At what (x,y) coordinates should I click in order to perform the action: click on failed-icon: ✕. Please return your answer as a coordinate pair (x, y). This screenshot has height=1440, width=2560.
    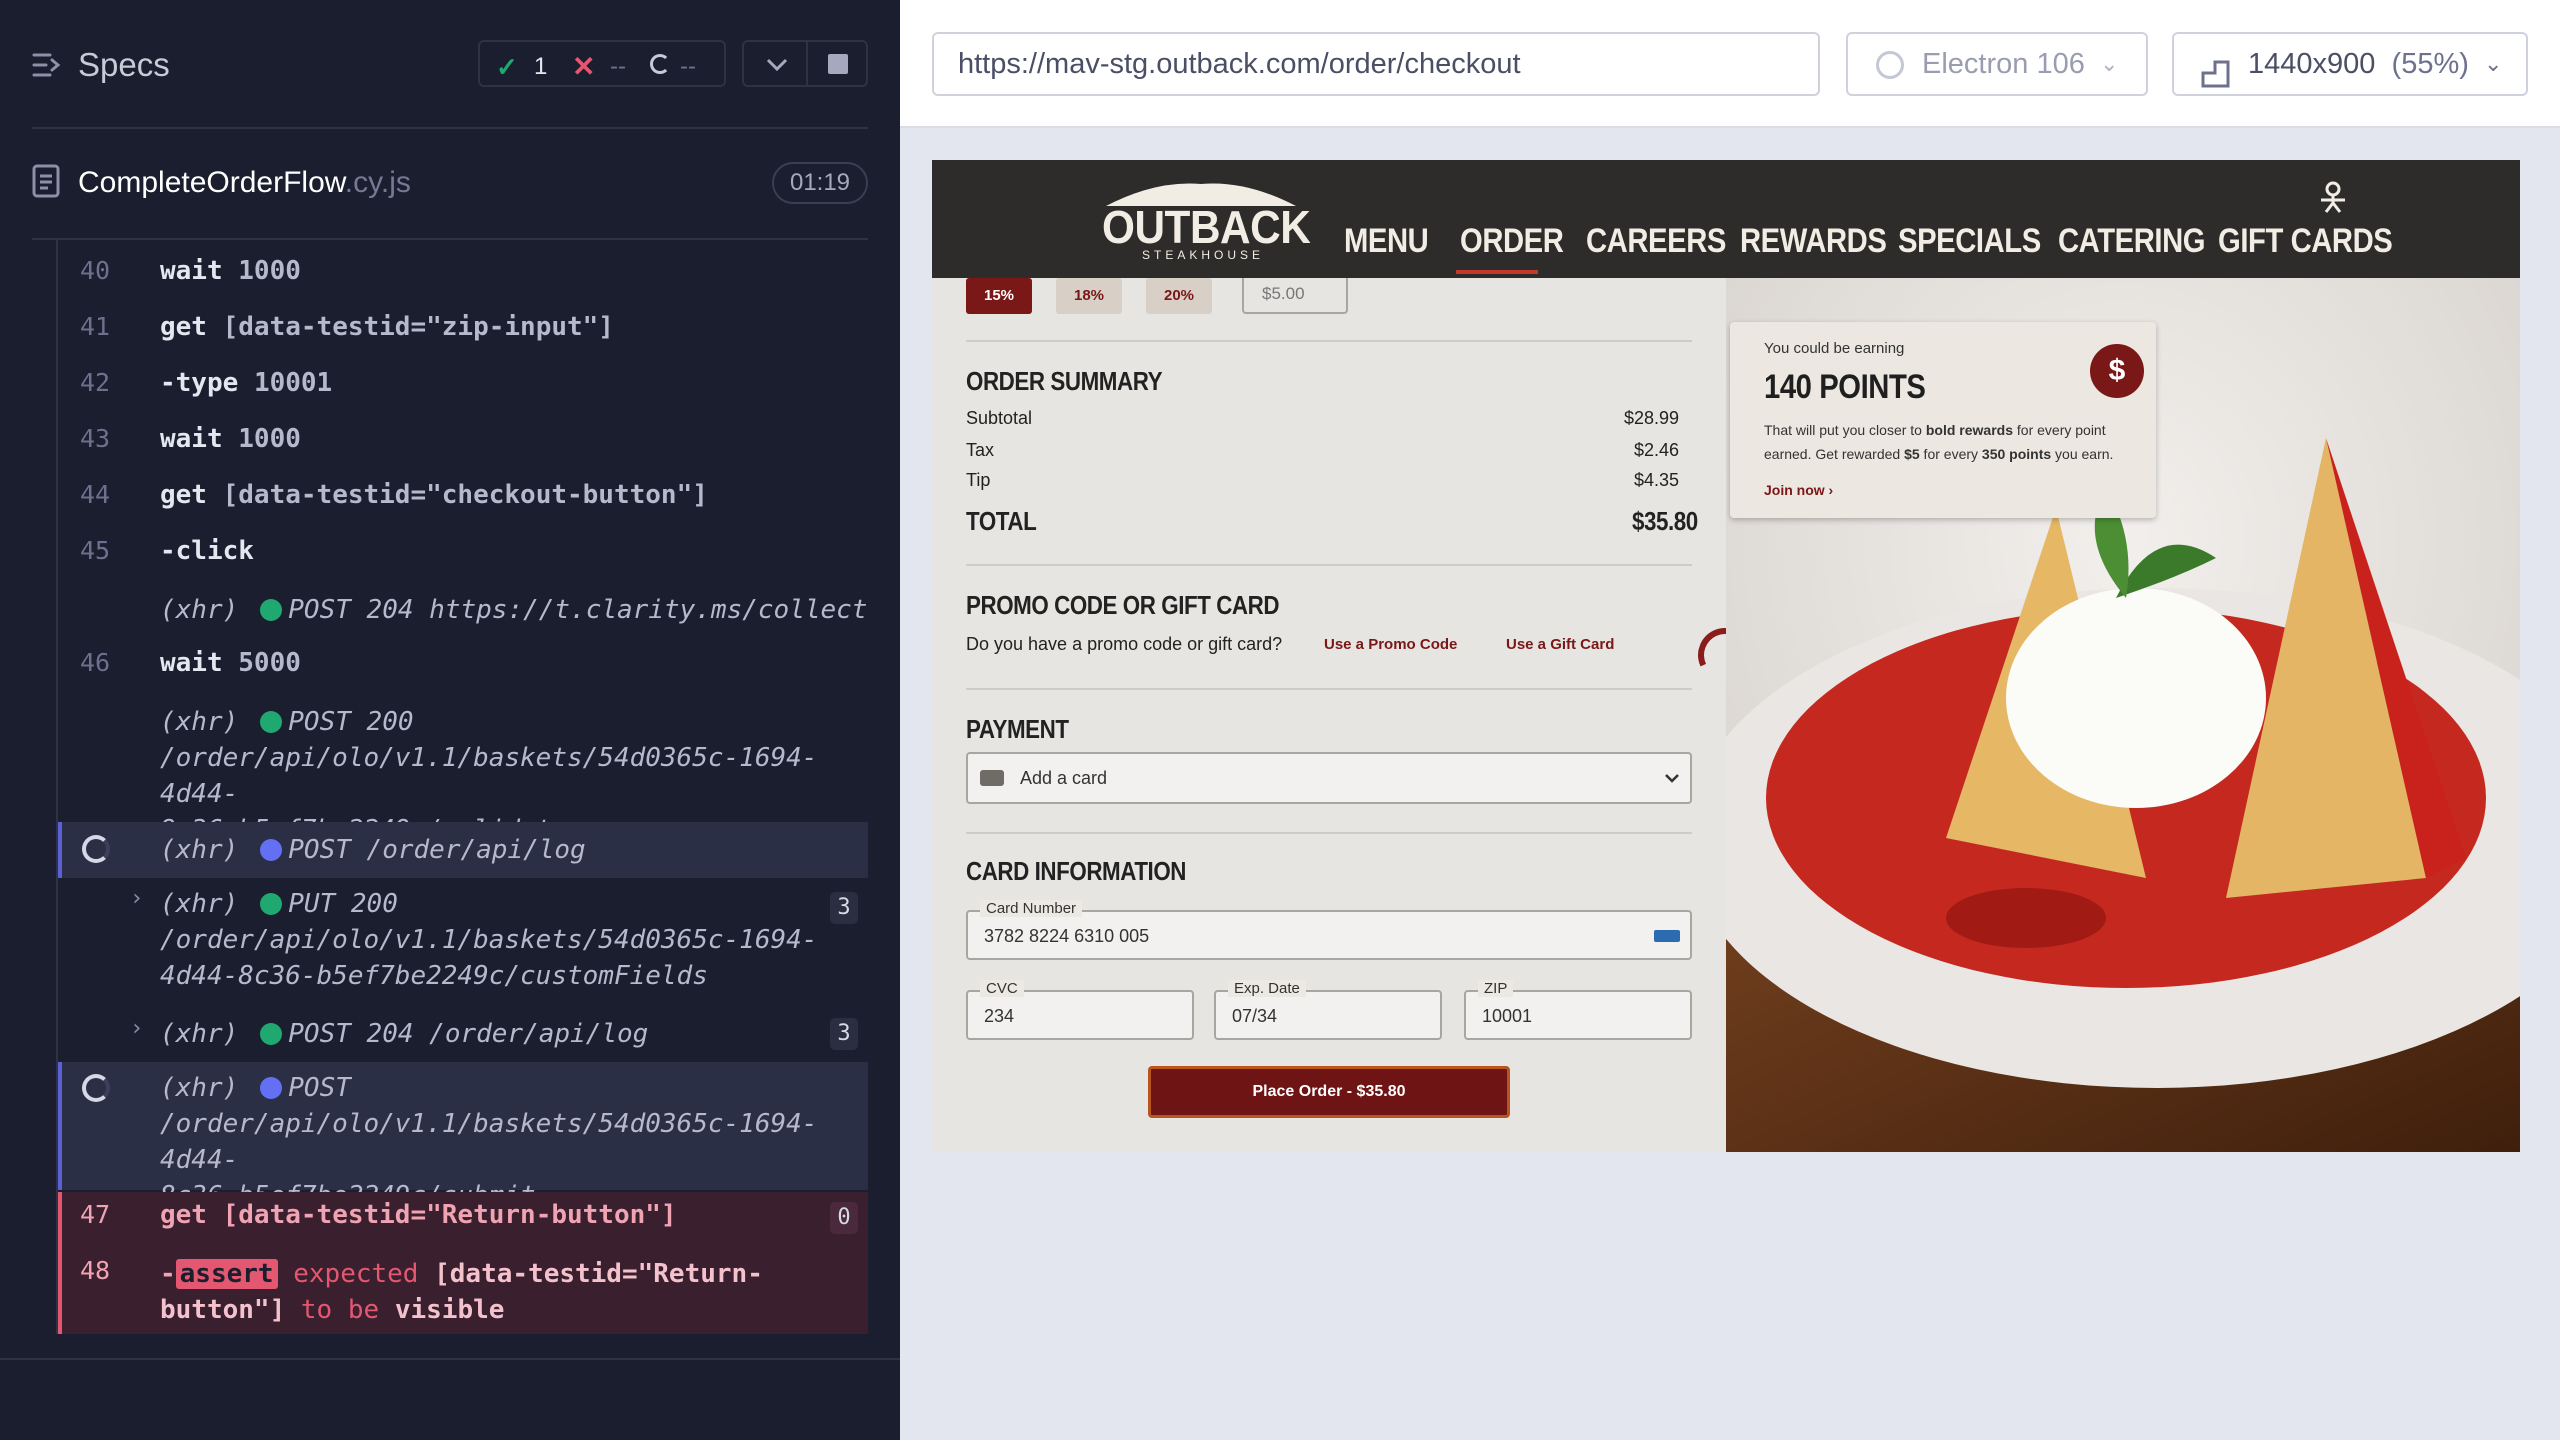
    Looking at the image, I should click on (584, 66).